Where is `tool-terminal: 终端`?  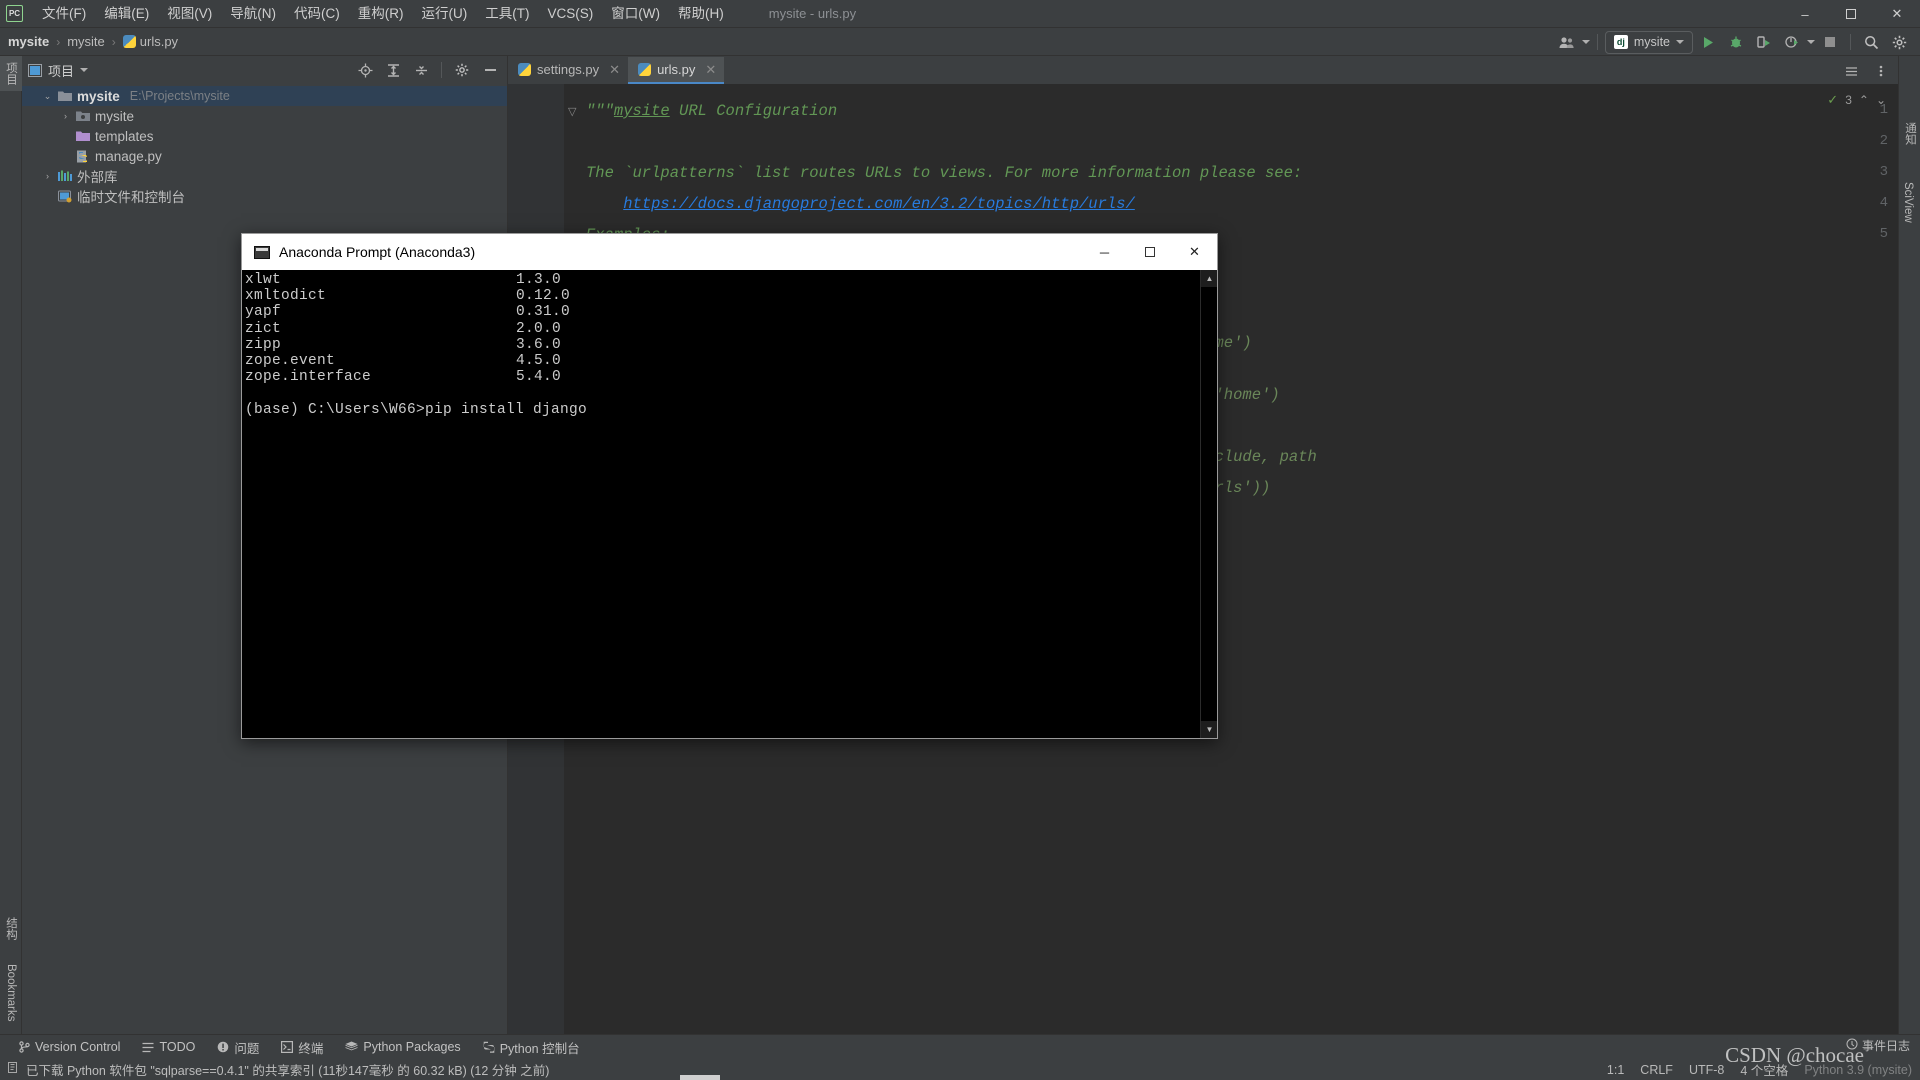 tool-terminal: 终端 is located at coordinates (302, 1047).